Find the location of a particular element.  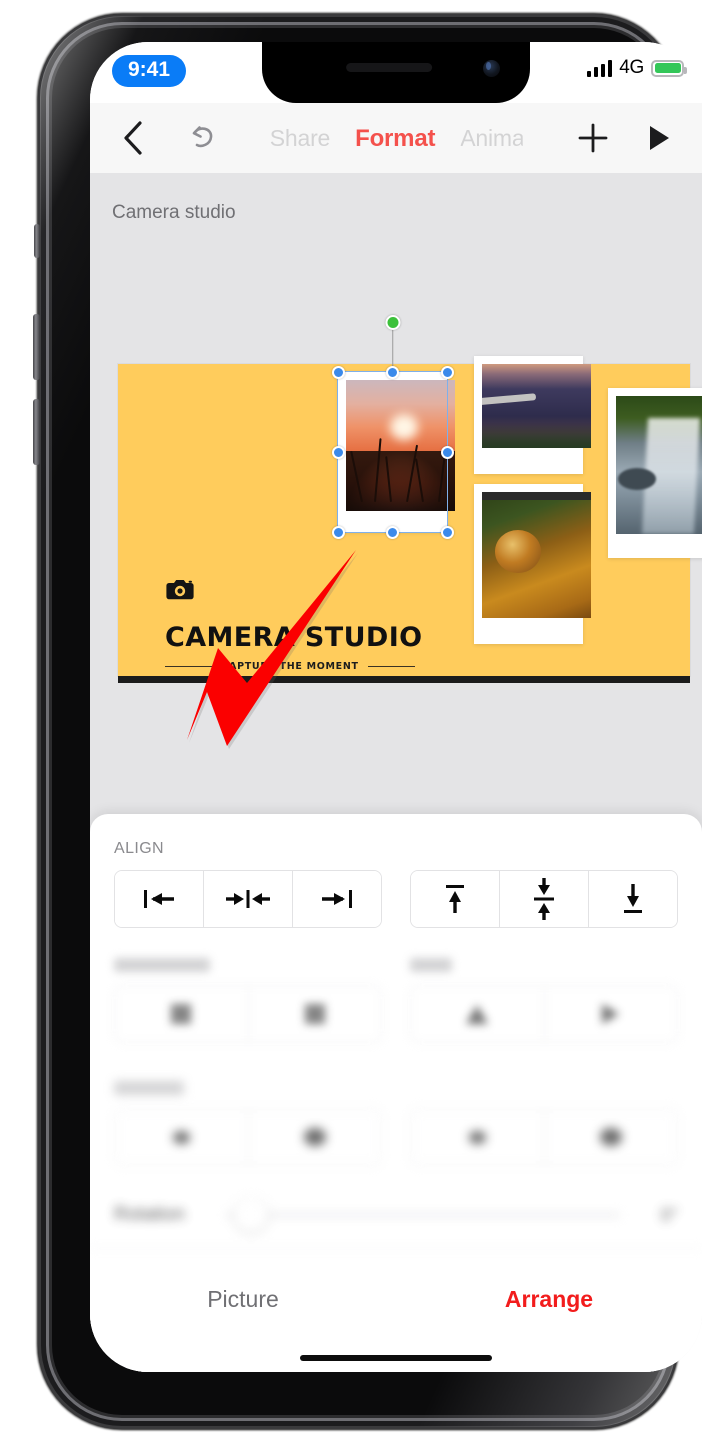

flip-horizontal-icon is located at coordinates (611, 1014).